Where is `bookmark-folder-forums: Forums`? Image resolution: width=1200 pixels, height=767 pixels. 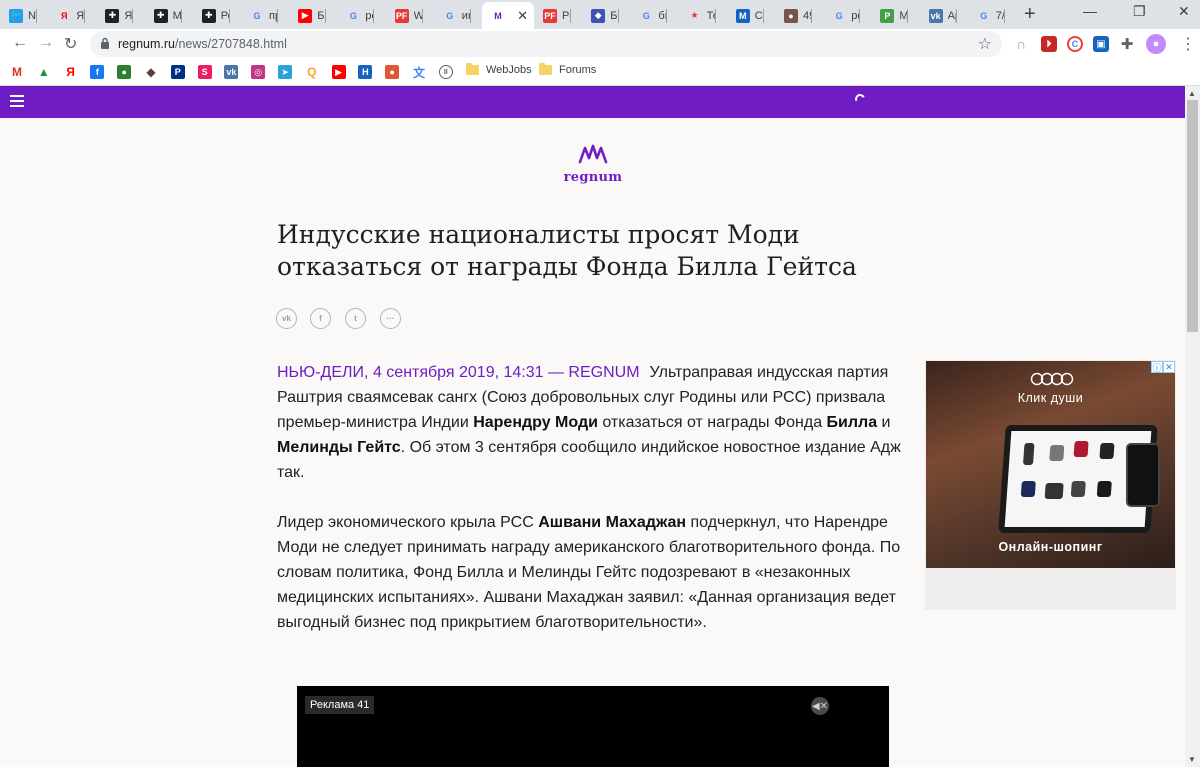 bookmark-folder-forums: Forums is located at coordinates (568, 69).